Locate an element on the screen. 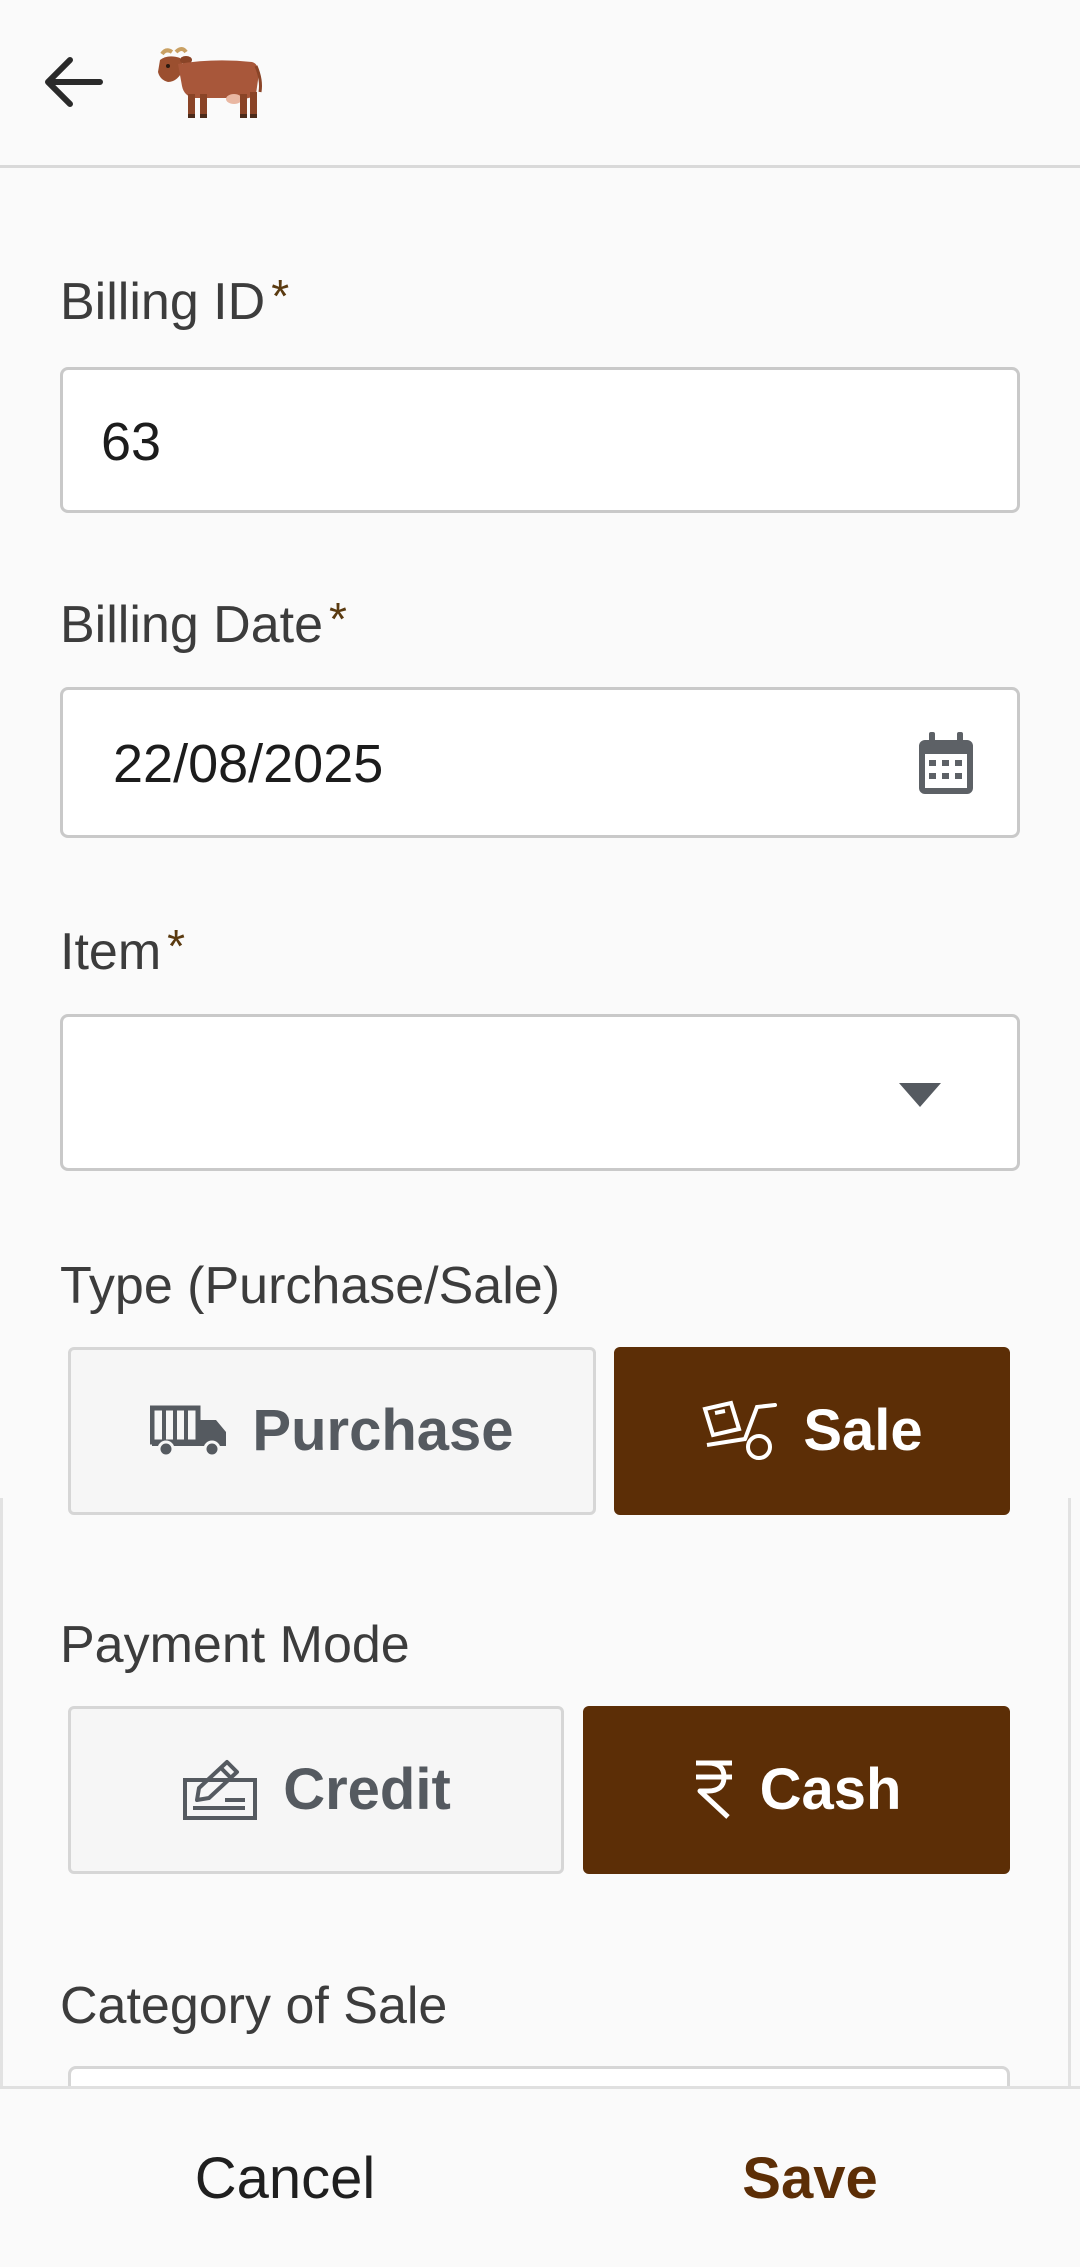  calendar-icon is located at coordinates (946, 763).